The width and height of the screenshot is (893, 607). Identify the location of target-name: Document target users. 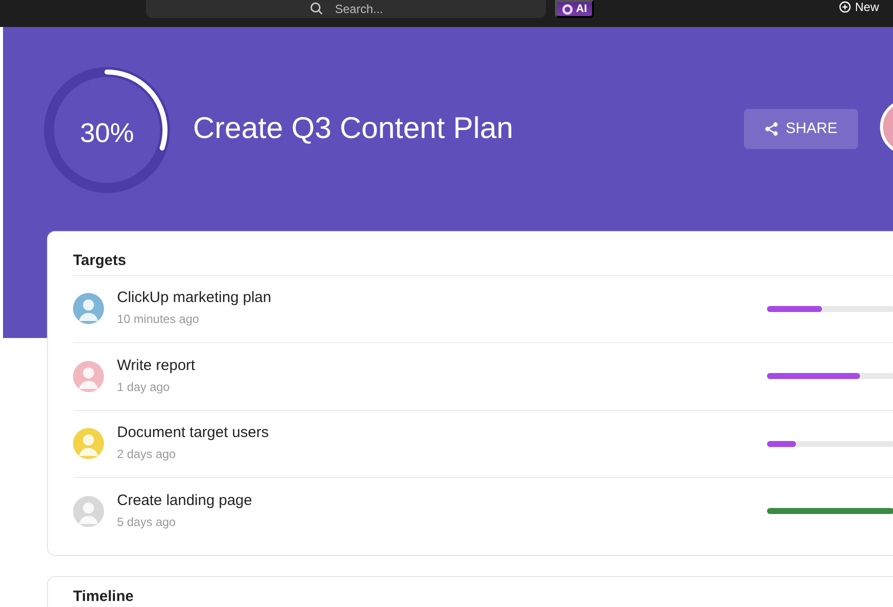
(193, 433).